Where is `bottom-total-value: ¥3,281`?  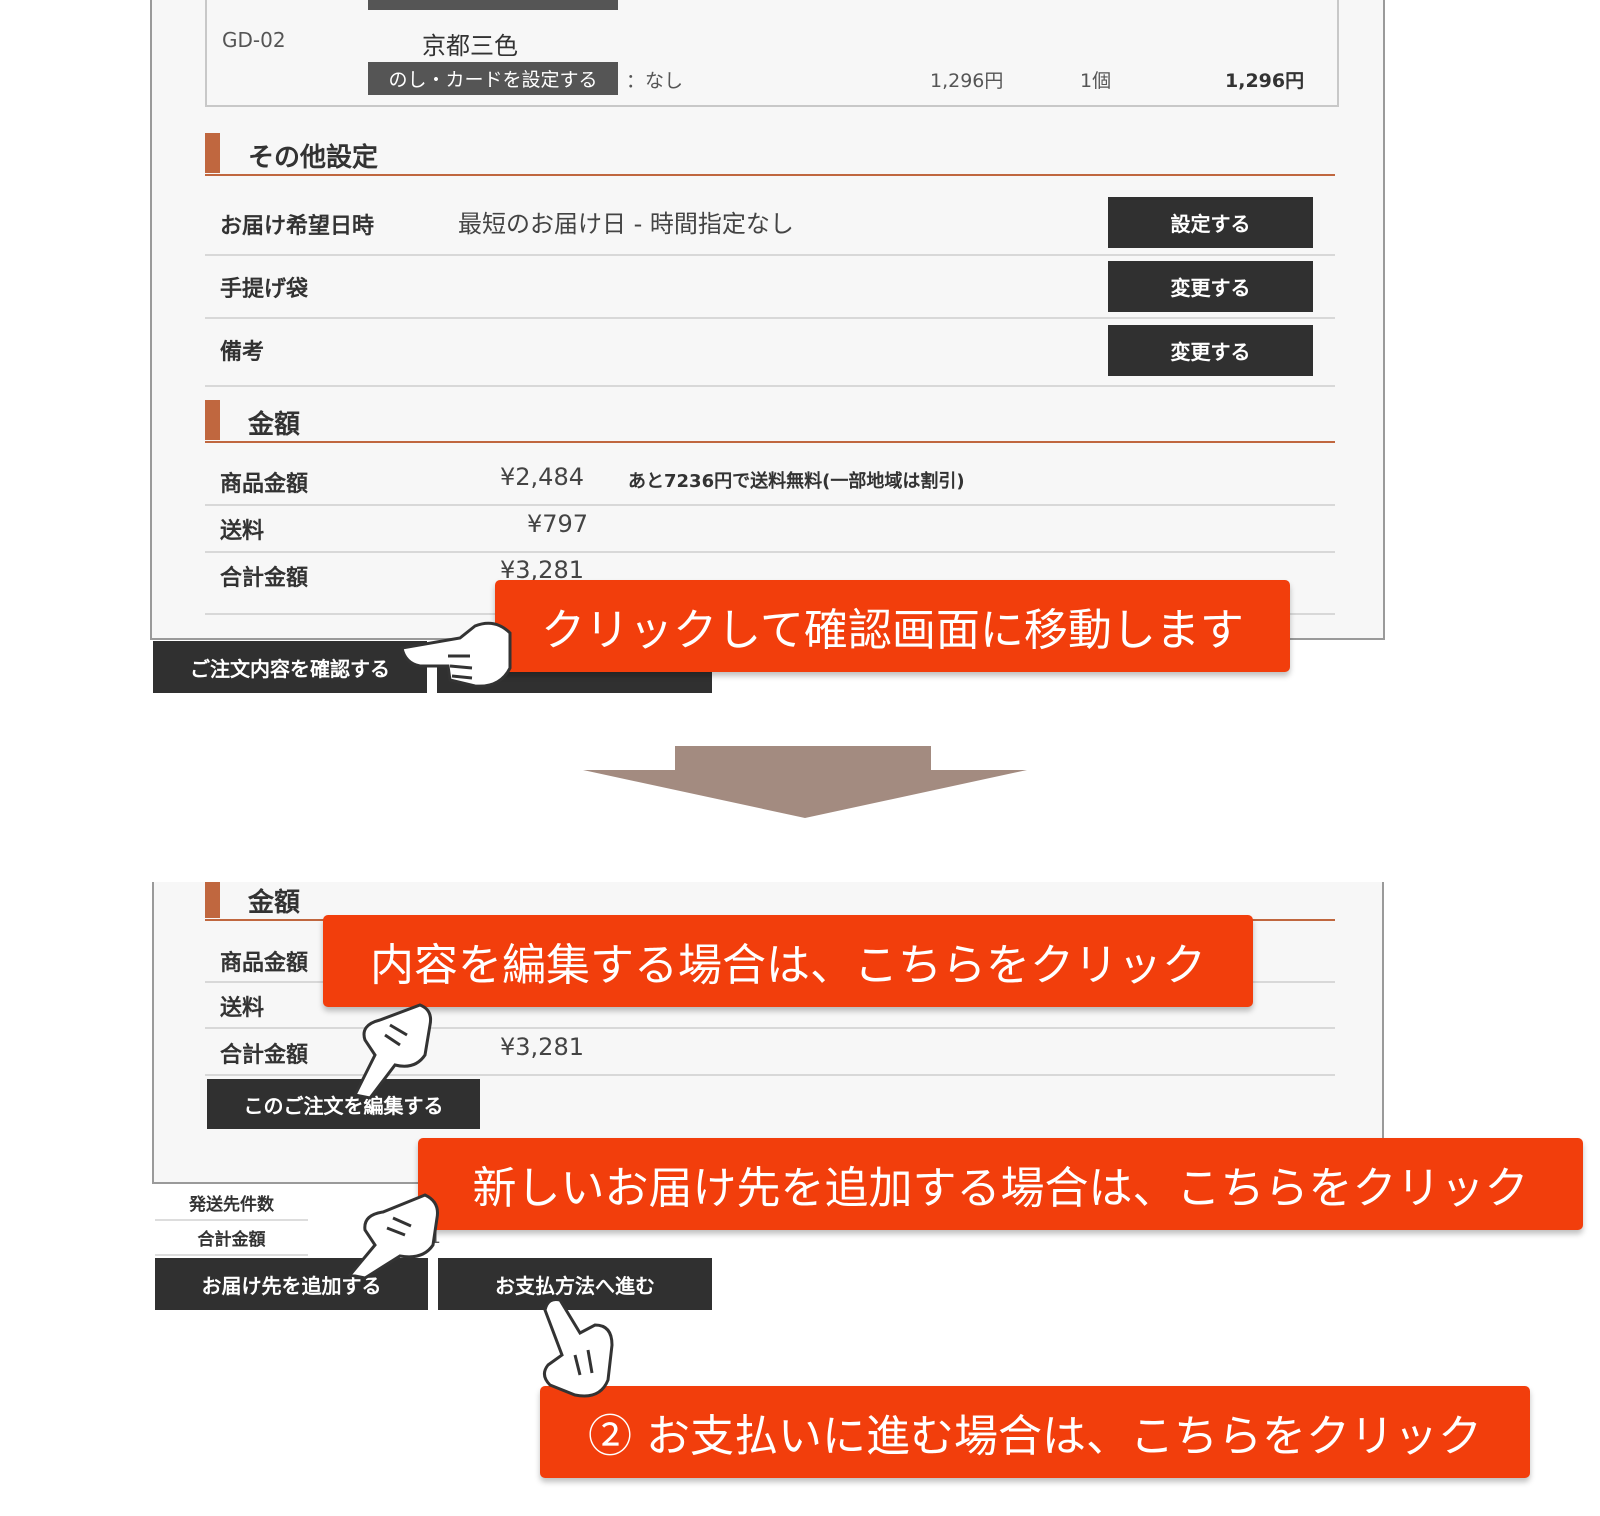
bottom-total-value: ¥3,281 is located at coordinates (542, 1047).